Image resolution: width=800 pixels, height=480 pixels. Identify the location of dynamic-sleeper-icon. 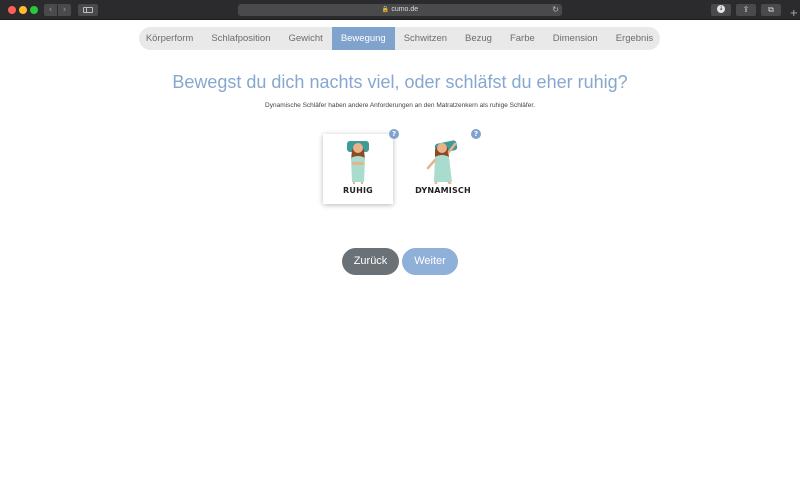
(442, 162).